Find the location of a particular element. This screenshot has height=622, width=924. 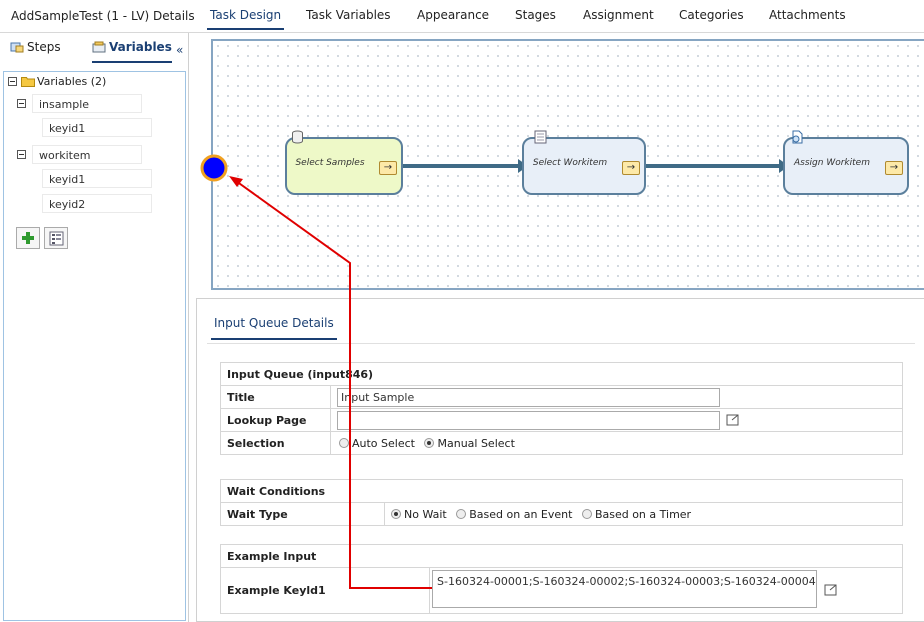

open-example-icon is located at coordinates (831, 590).